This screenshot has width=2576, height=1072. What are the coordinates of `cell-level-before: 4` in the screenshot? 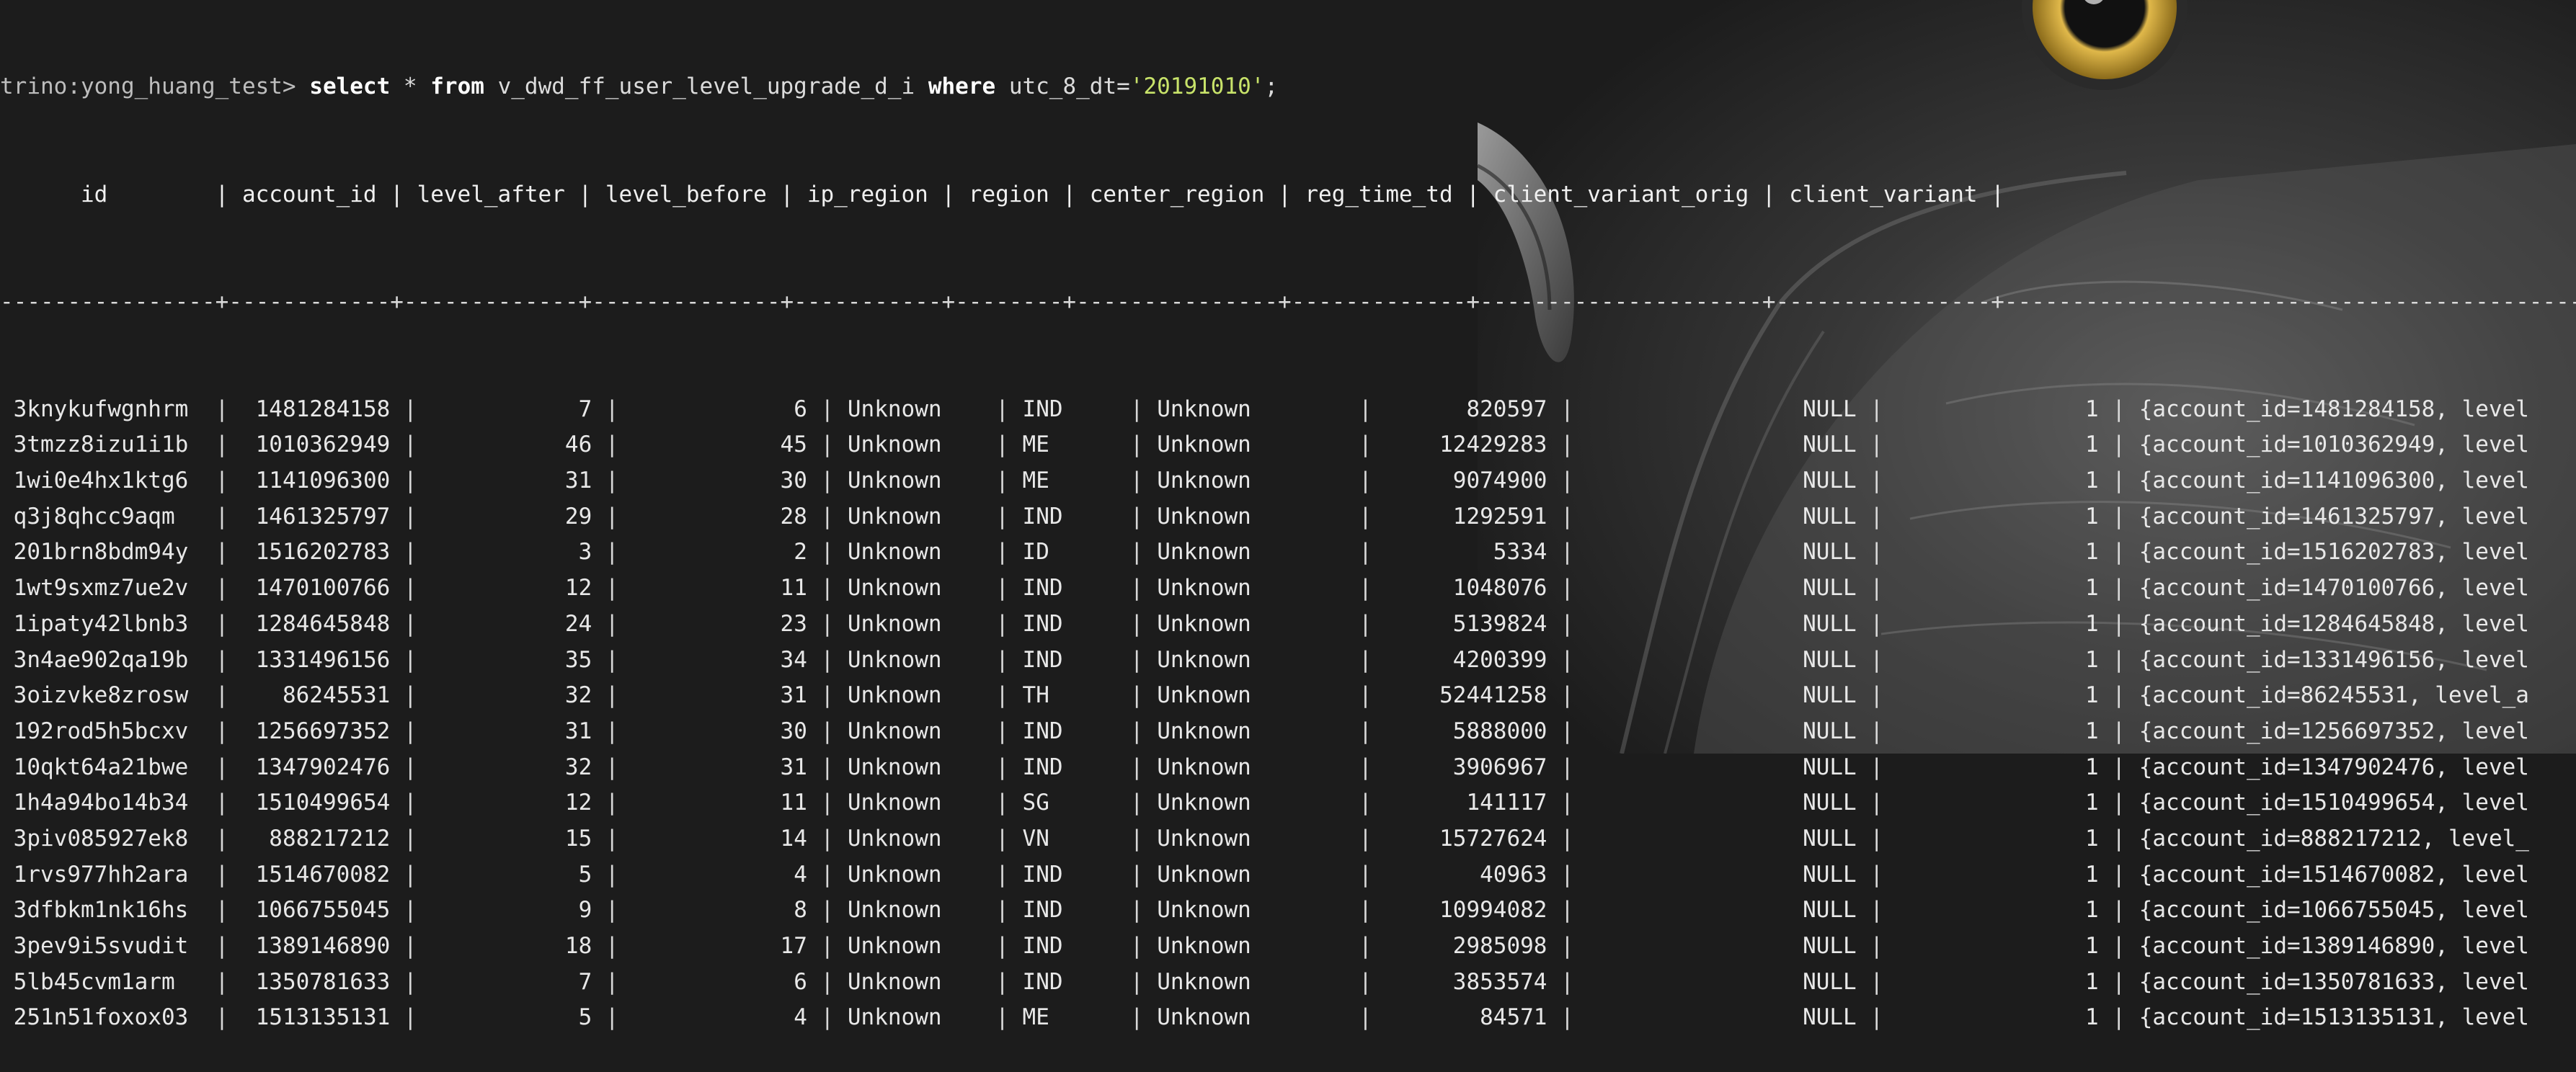 It's located at (719, 875).